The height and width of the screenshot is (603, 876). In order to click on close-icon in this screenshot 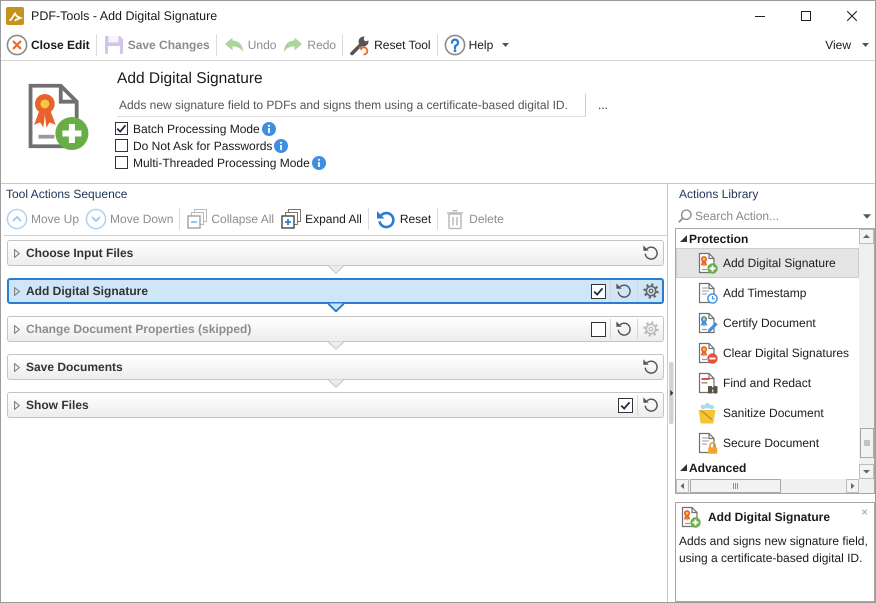, I will do `click(852, 15)`.